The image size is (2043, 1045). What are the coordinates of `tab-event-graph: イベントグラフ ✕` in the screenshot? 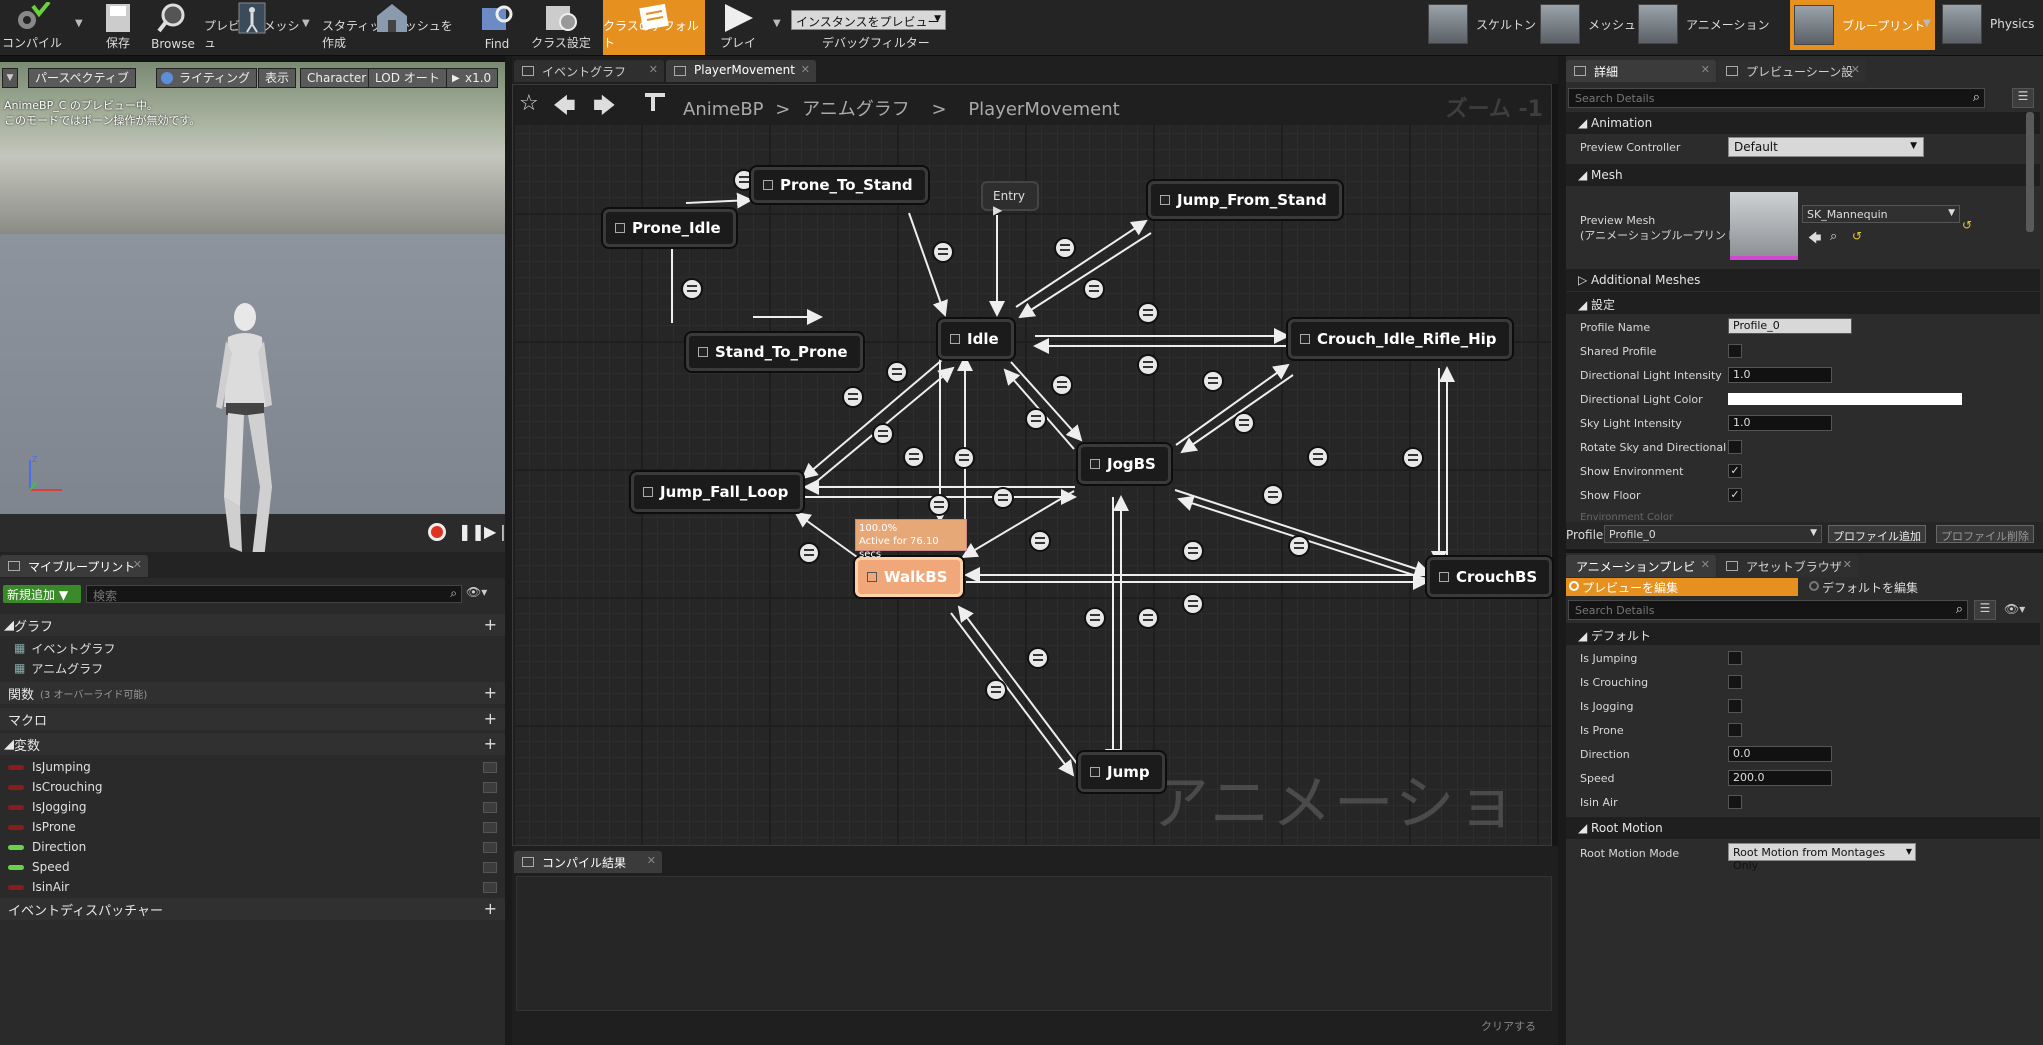 It's located at (589, 71).